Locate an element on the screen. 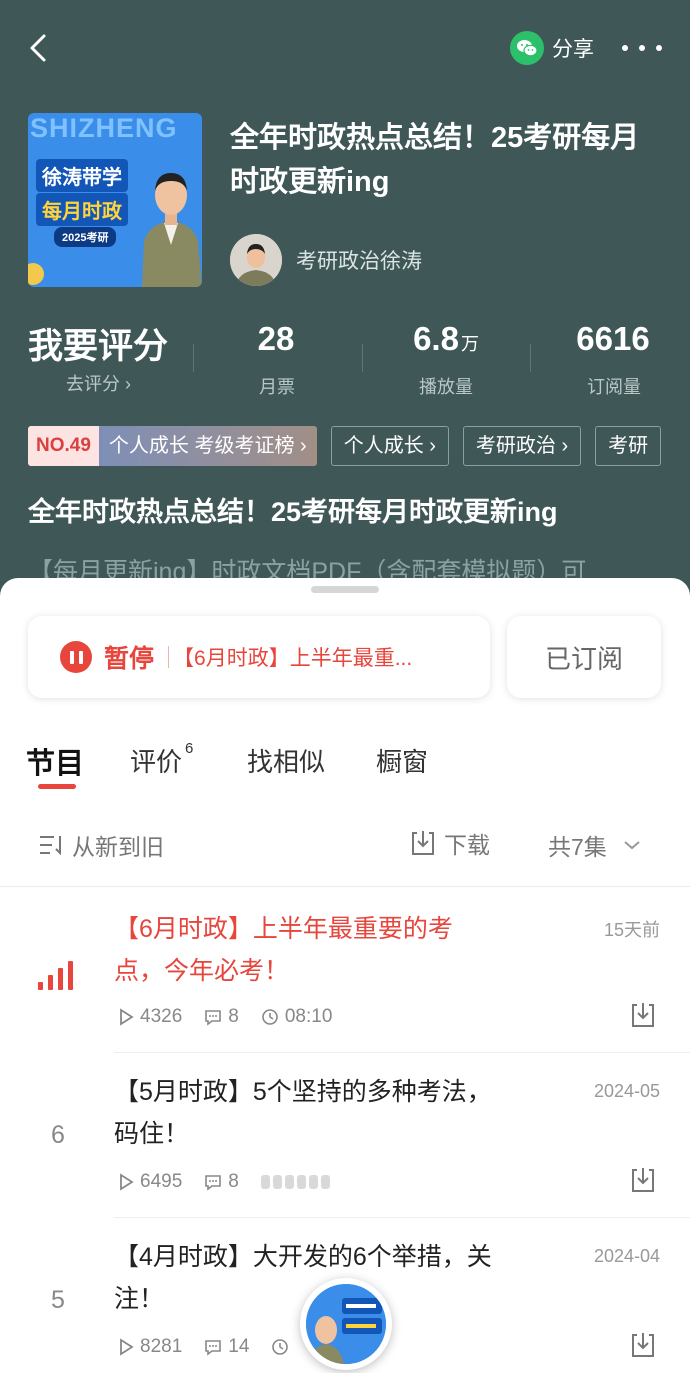  duration-blurred is located at coordinates (295, 1182).